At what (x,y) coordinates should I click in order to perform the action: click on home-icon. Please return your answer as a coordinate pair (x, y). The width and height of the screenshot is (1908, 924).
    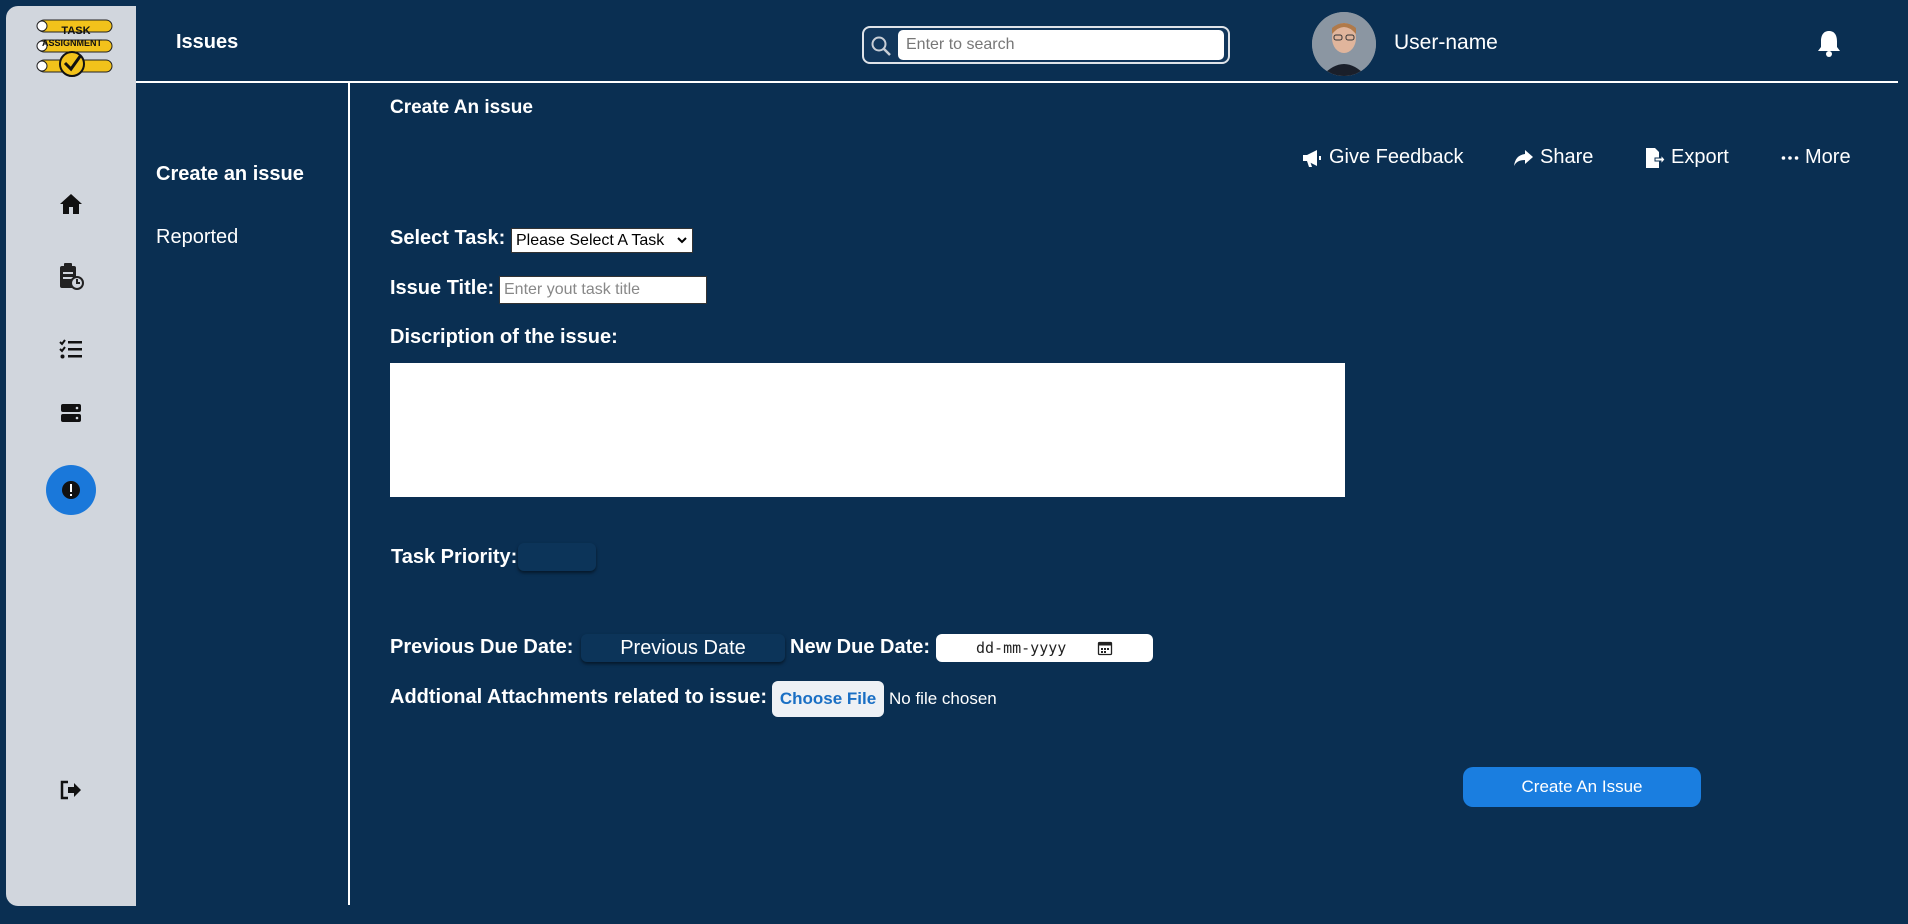
    Looking at the image, I should click on (71, 204).